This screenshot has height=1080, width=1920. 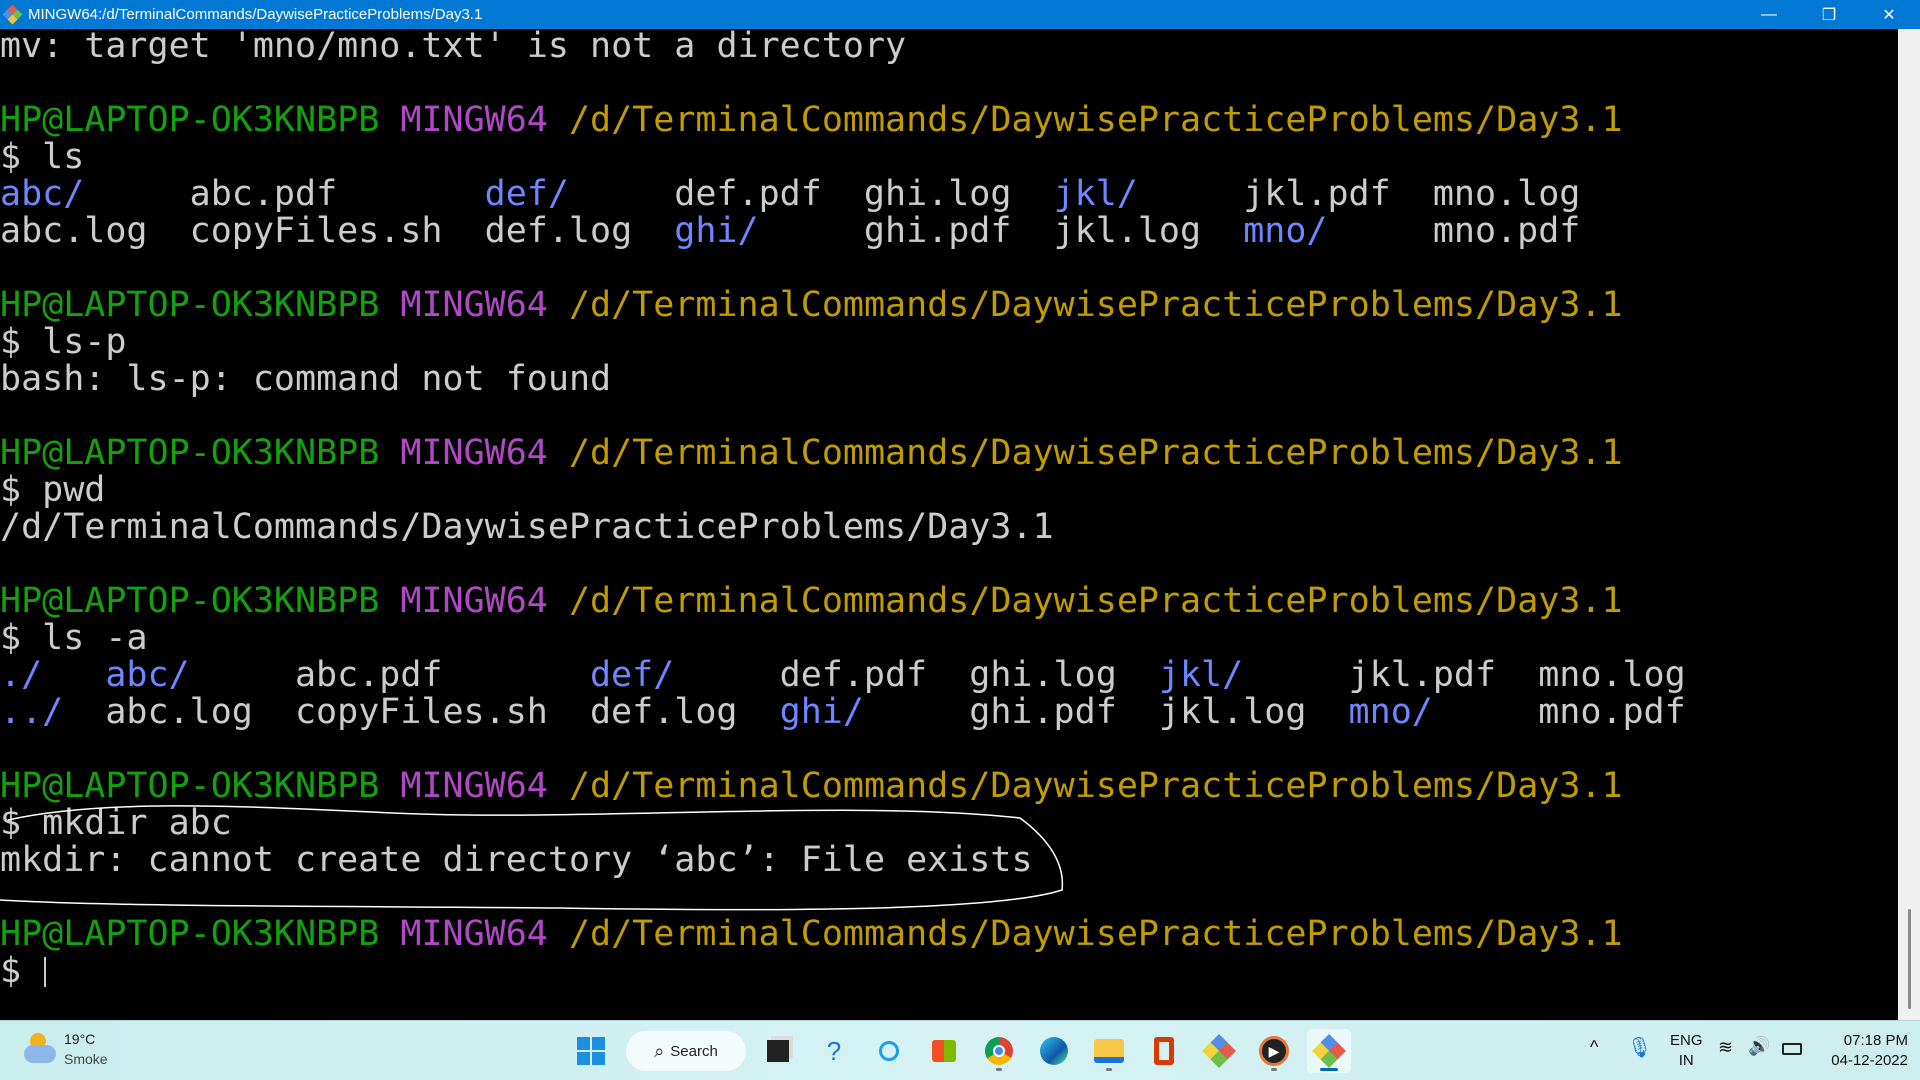 What do you see at coordinates (1829, 14) in the screenshot?
I see `restore-button: ❐` at bounding box center [1829, 14].